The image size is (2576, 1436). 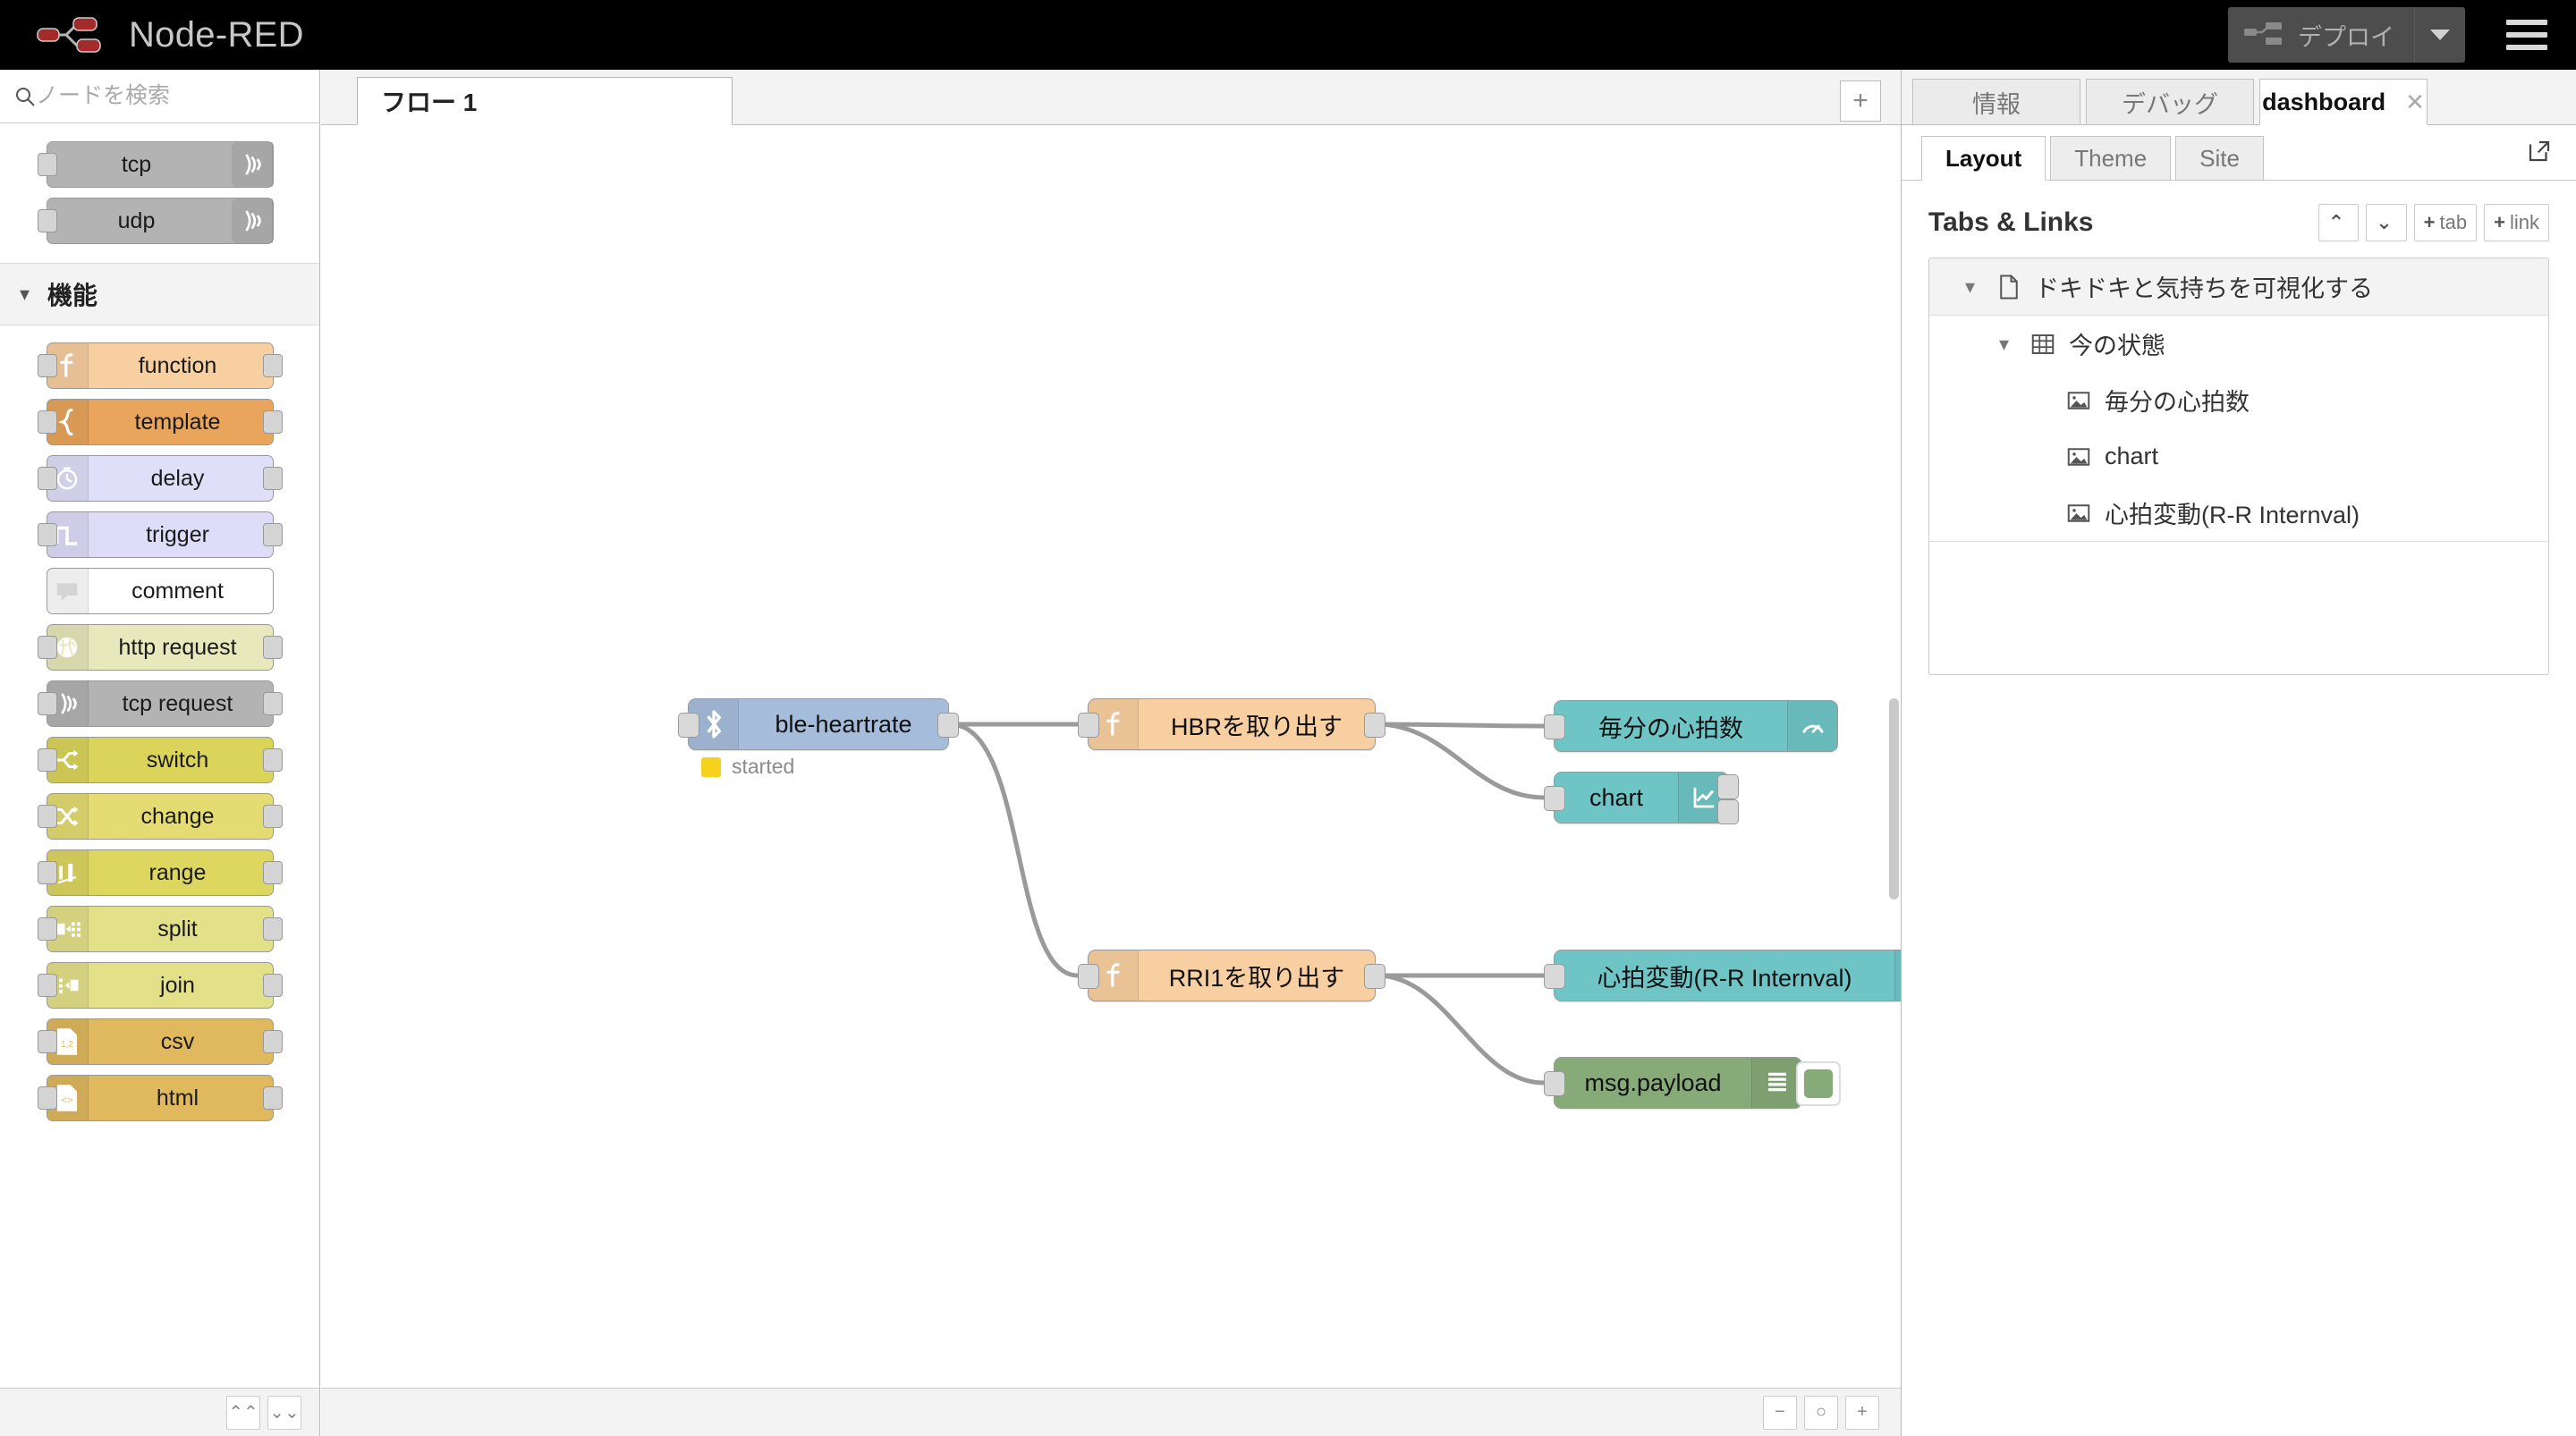 I want to click on palette-node-csv: 1,2 csv, so click(x=160, y=1041).